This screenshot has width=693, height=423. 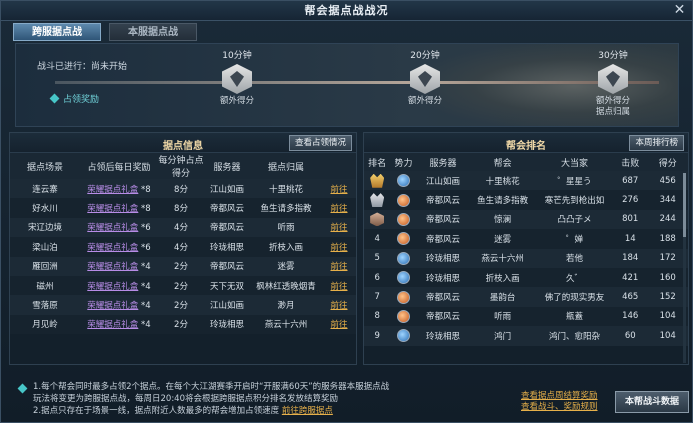 I want to click on owner-guild: 渺月, so click(x=286, y=305).